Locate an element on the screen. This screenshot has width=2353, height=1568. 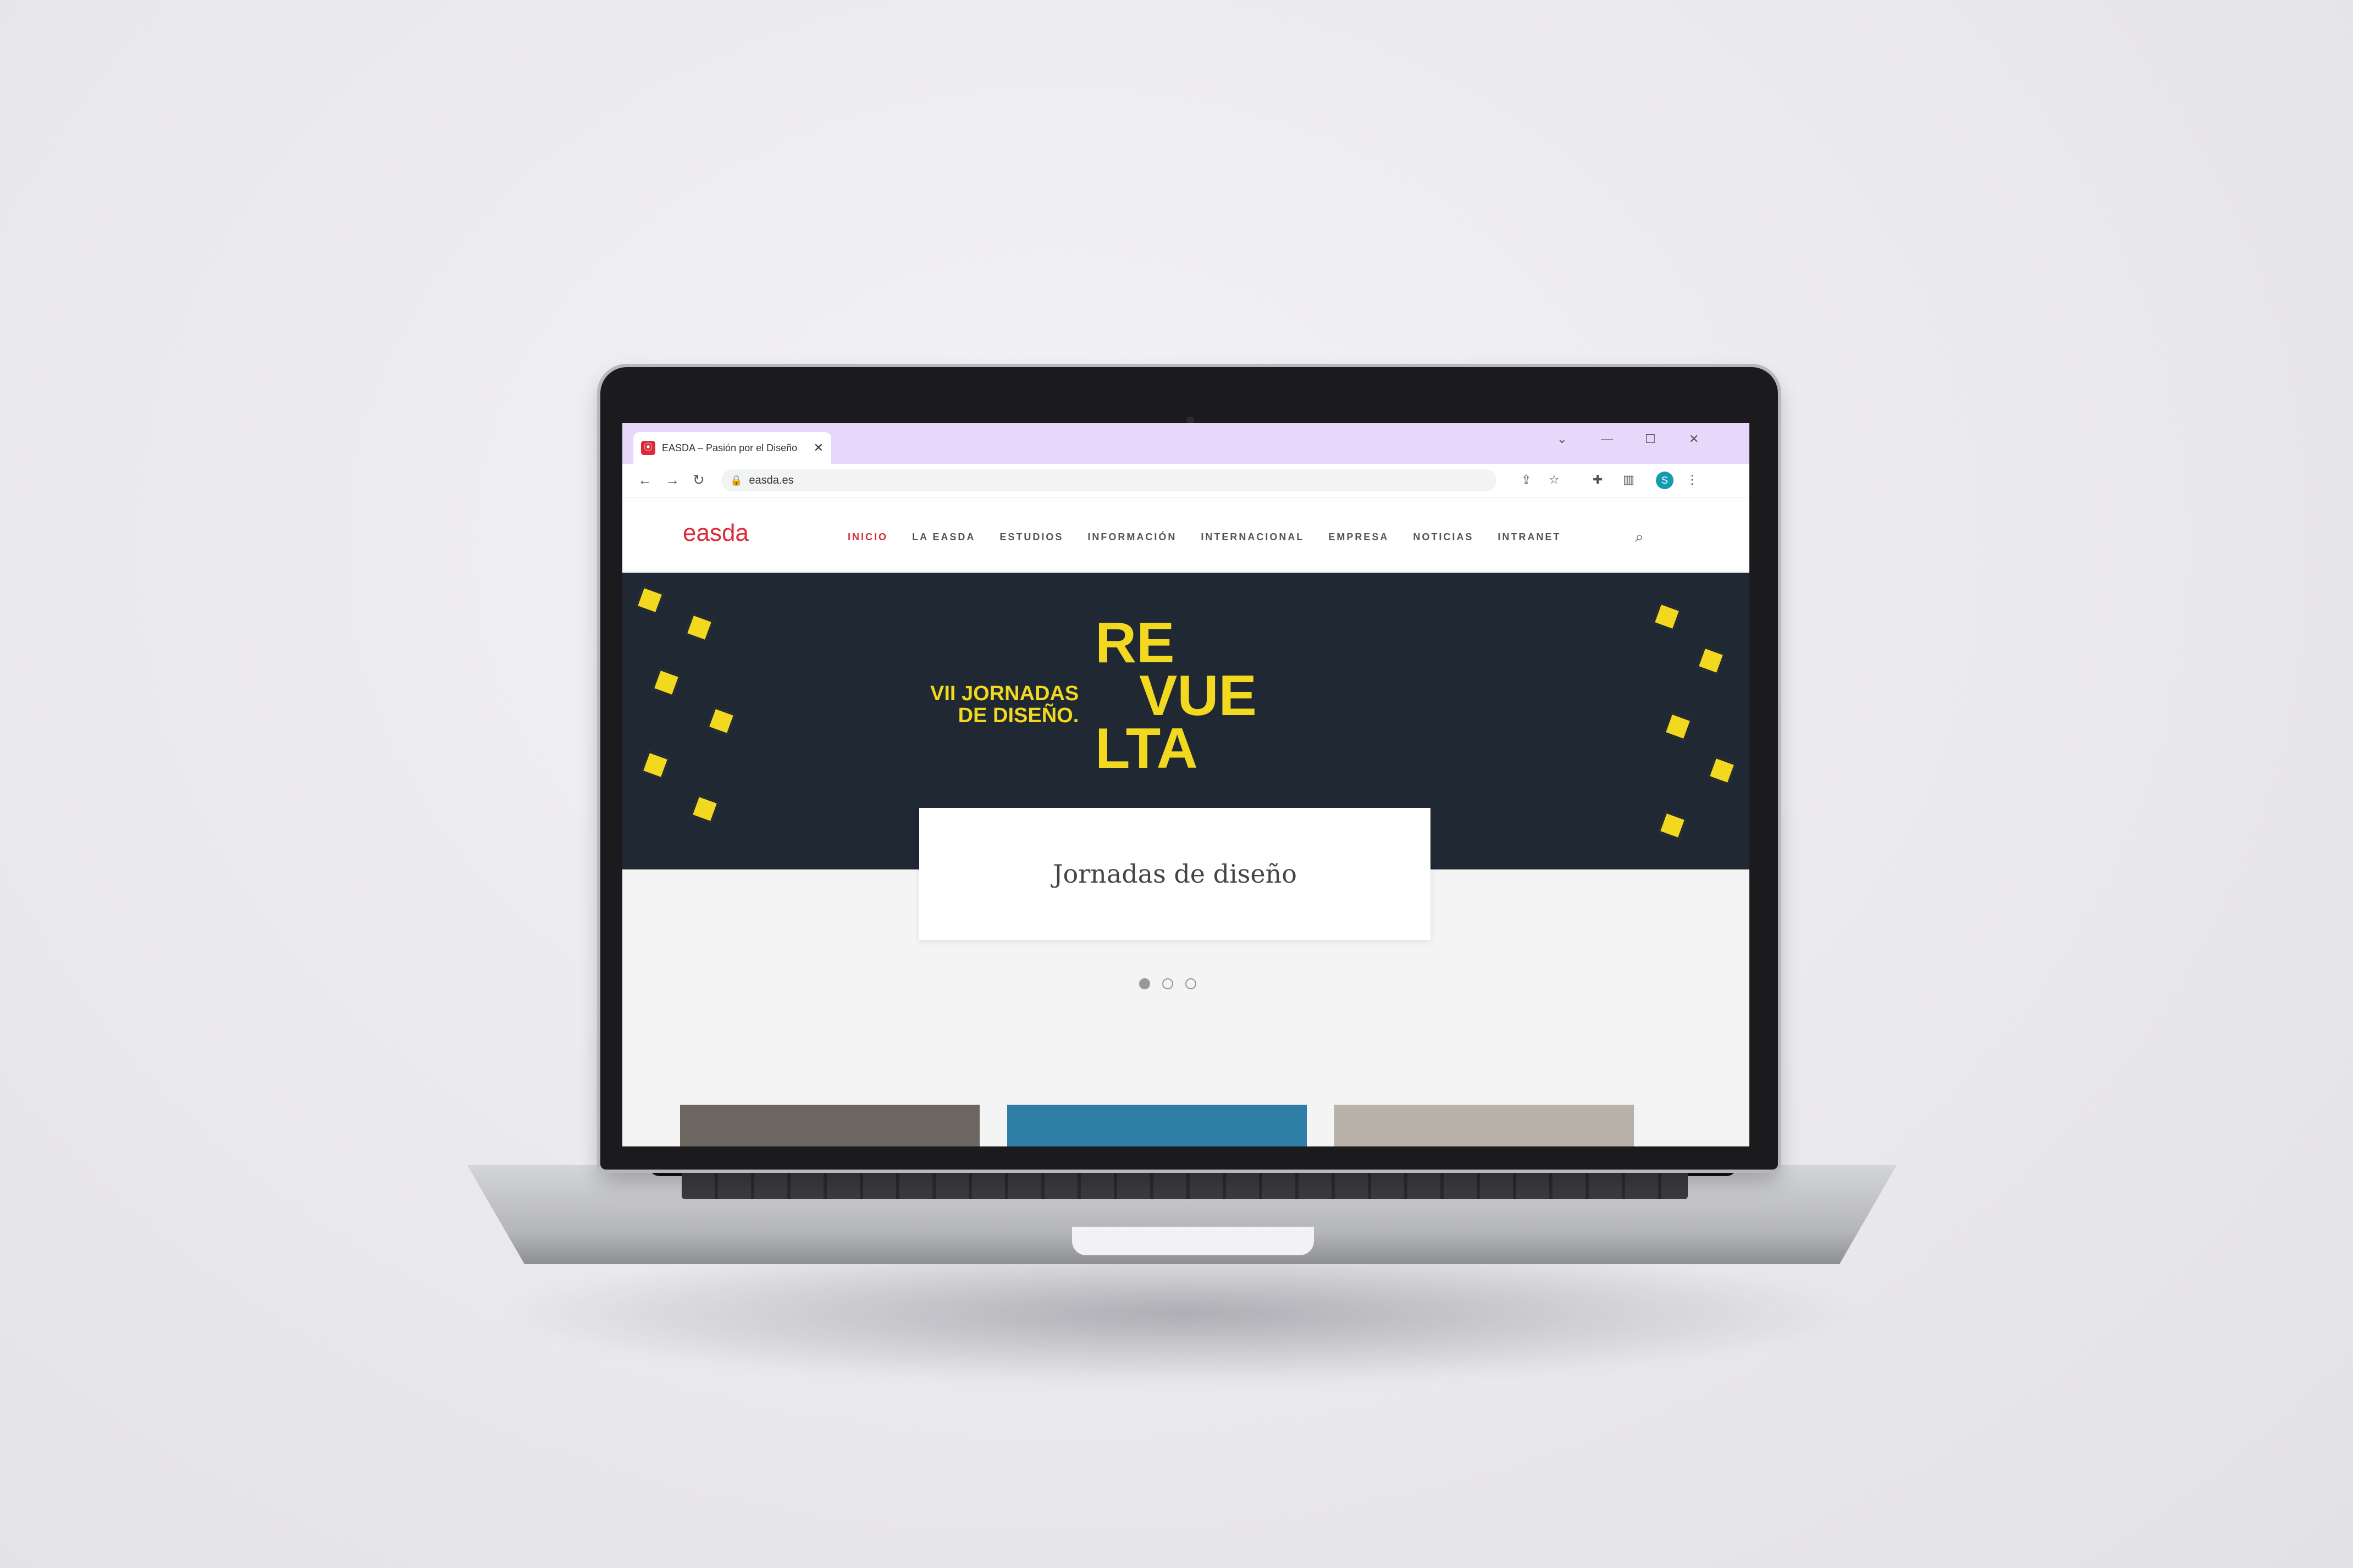
browser-toolbar: ← → ↻ 🔒 easda.es ⇪ ☆ ✚ ▥ S ⋮ is located at coordinates (1185, 480).